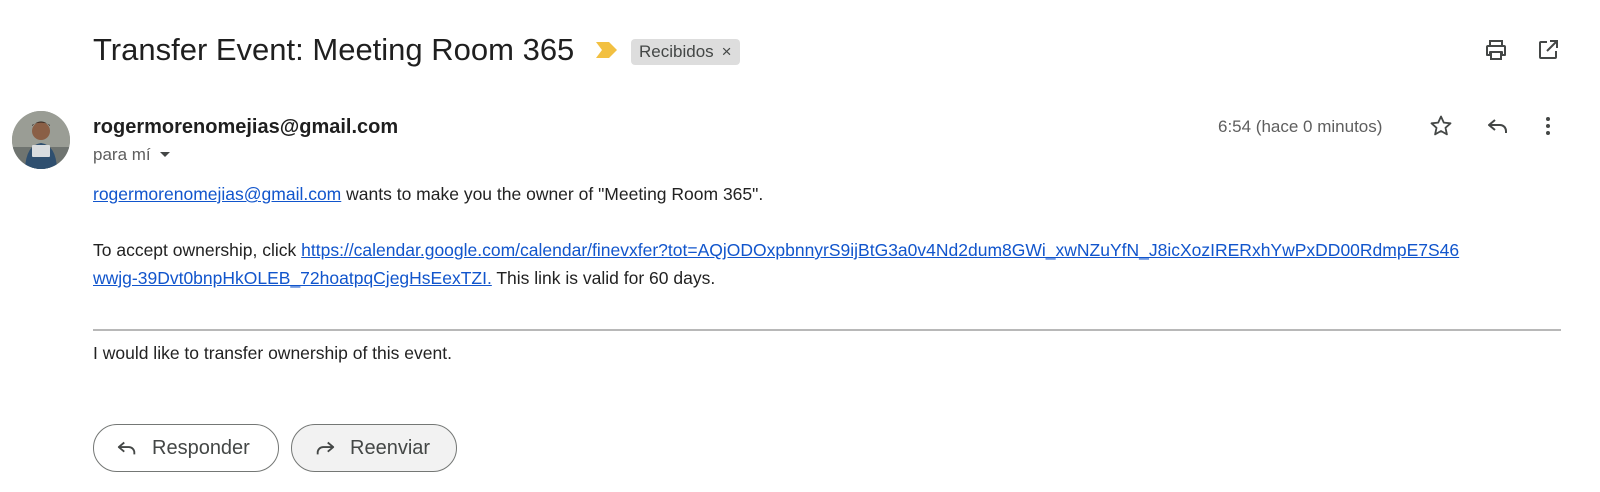 This screenshot has height=492, width=1600. What do you see at coordinates (201, 447) in the screenshot?
I see `reply-button-label: Responder` at bounding box center [201, 447].